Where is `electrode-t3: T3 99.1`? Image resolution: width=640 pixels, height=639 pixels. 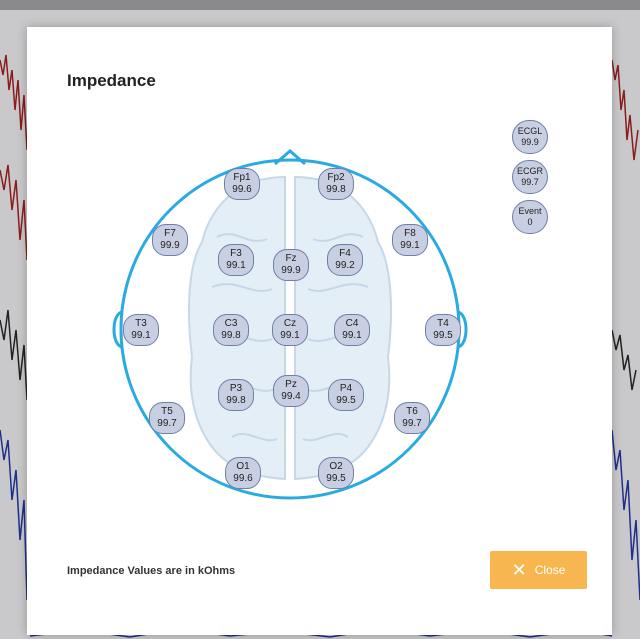 electrode-t3: T3 99.1 is located at coordinates (141, 330).